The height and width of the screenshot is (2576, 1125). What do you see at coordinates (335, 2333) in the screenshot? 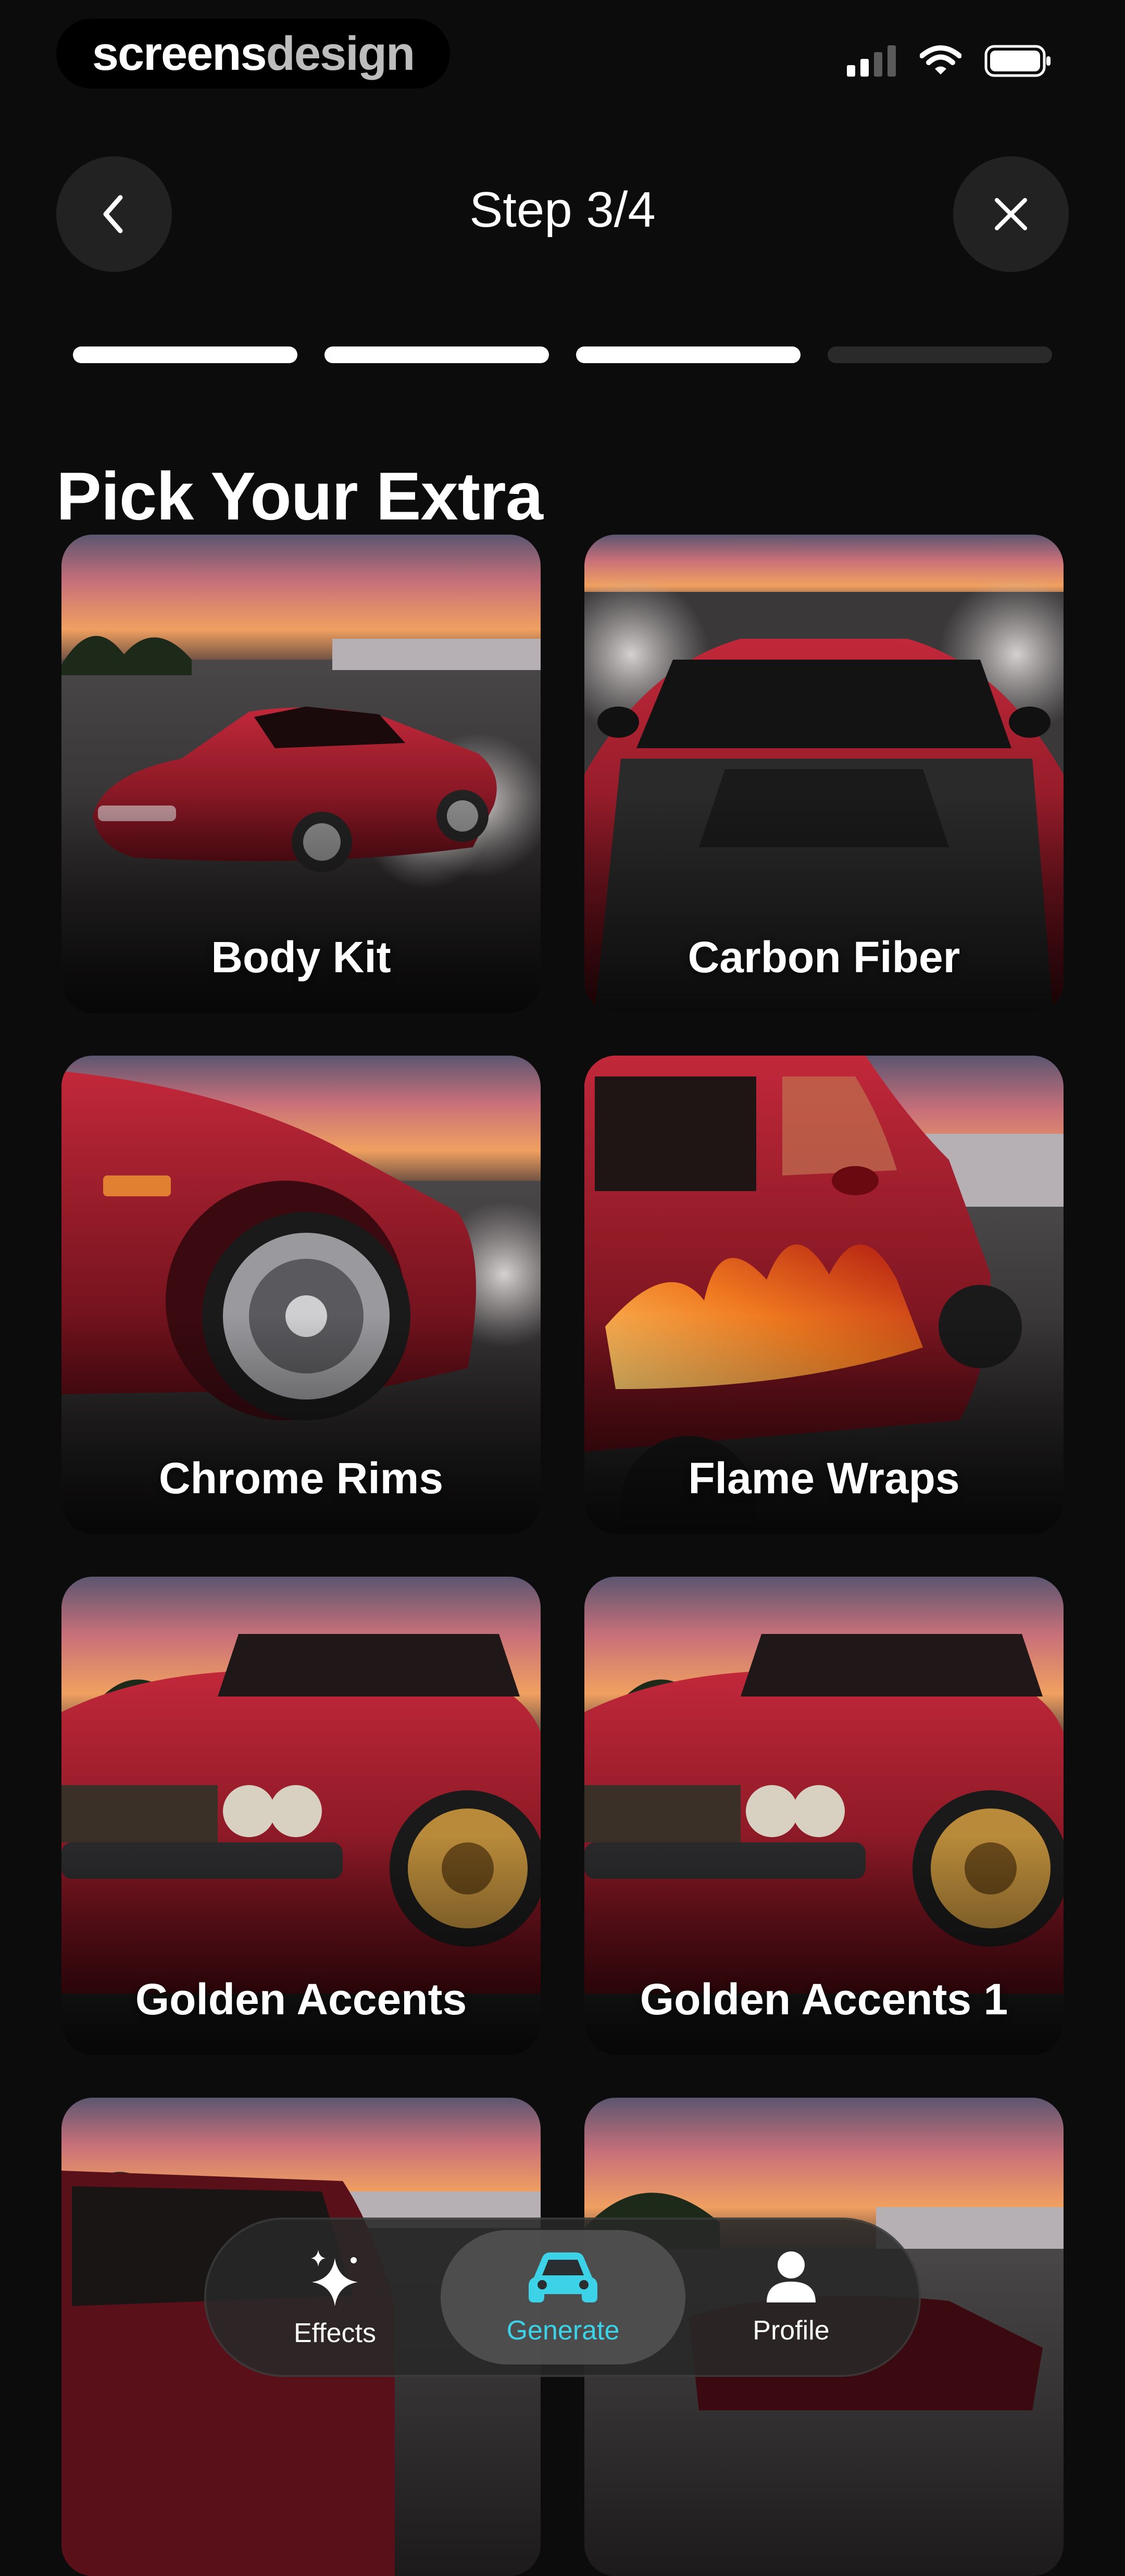
I see `tab-label: Effects` at bounding box center [335, 2333].